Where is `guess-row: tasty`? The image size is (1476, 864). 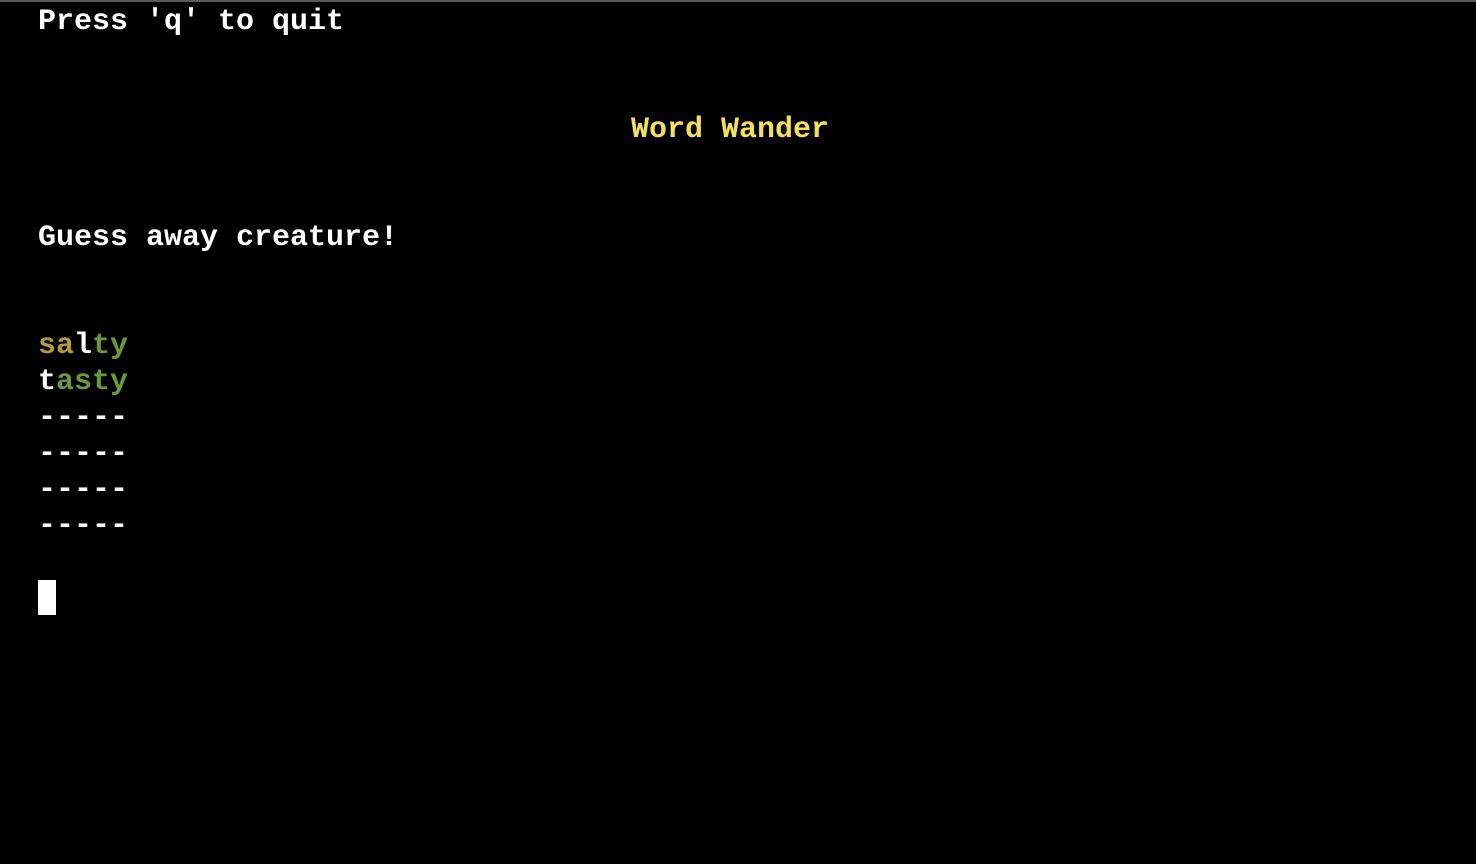 guess-row: tasty is located at coordinates (83, 382).